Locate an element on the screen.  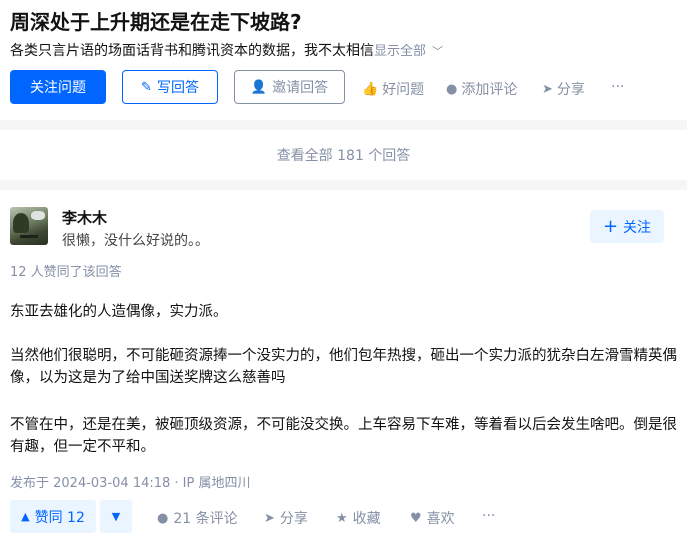
share-question-button: ➤ 分享 is located at coordinates (563, 89).